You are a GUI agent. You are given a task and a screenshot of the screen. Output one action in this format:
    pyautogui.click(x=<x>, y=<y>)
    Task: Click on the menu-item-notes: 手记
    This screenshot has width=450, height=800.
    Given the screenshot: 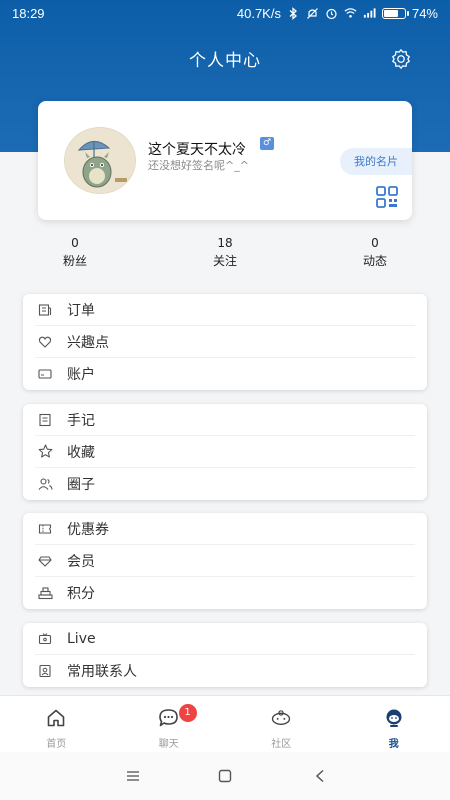 What is the action you would take?
    pyautogui.click(x=225, y=420)
    